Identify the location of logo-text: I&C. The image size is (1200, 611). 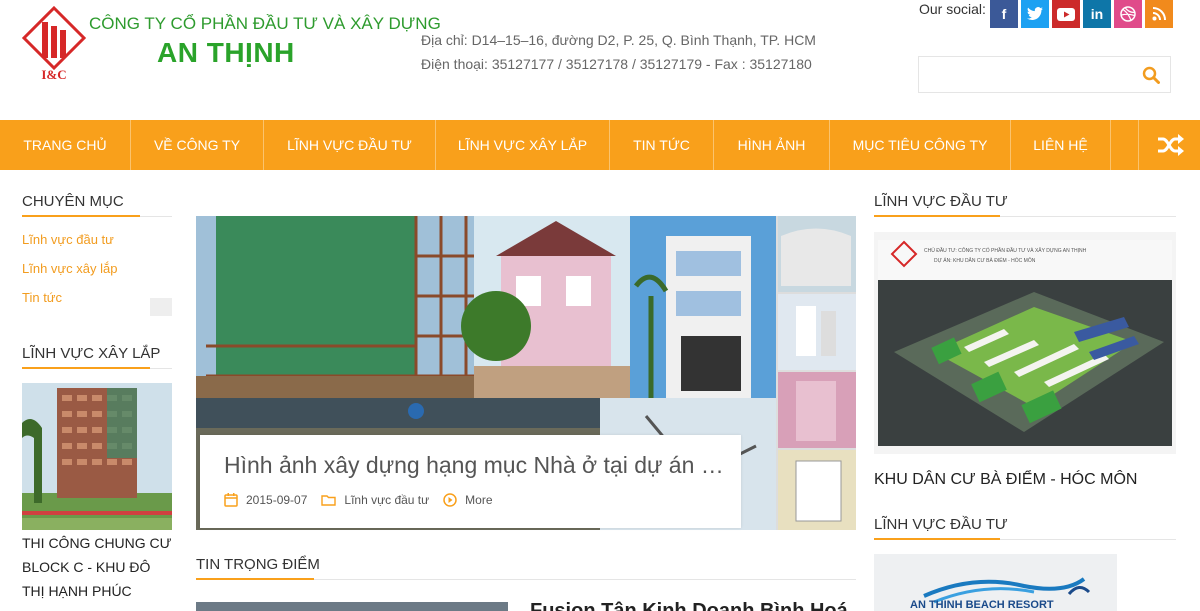
(53, 74).